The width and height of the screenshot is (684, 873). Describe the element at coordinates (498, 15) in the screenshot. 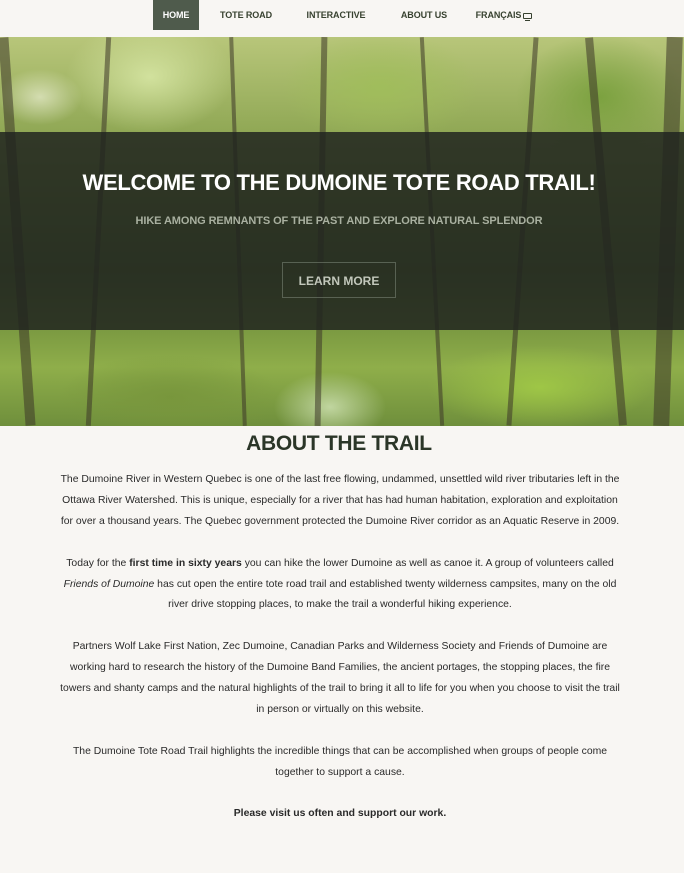

I see `nav-item-label: FRANÇAIS` at that location.